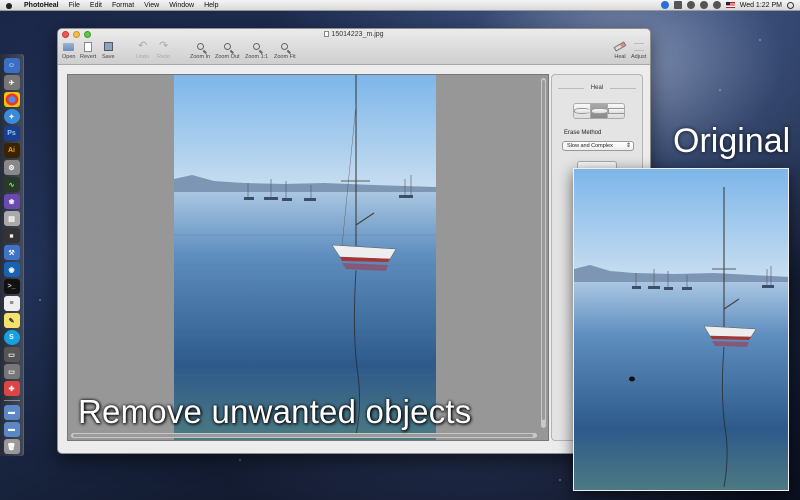 This screenshot has height=500, width=800. I want to click on revert-button: Revert, so click(88, 50).